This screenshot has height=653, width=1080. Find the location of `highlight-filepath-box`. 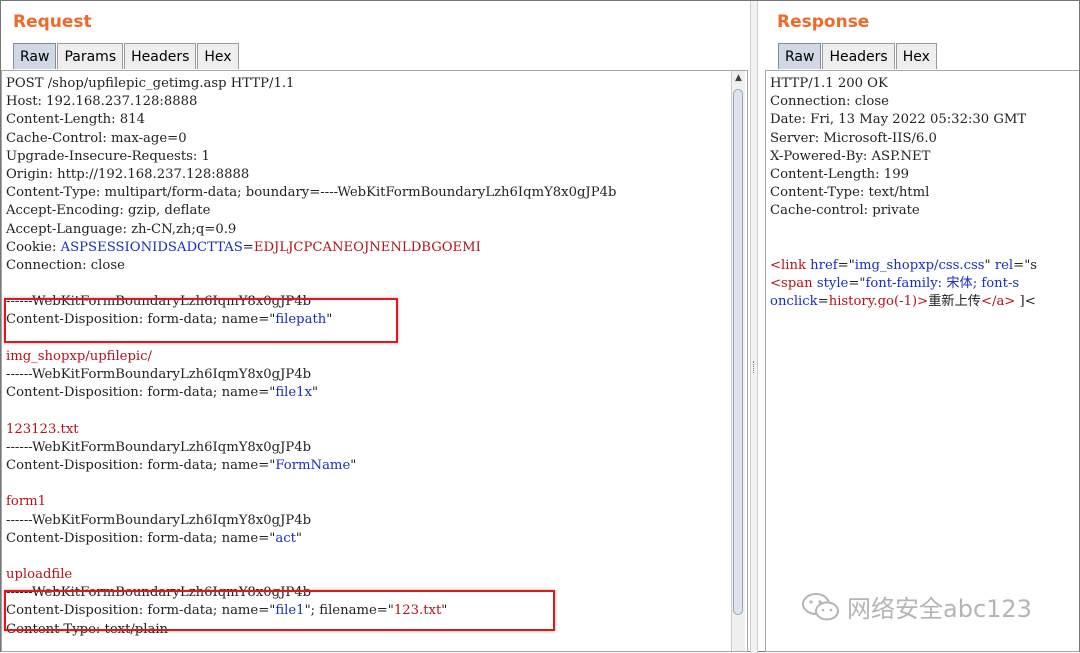

highlight-filepath-box is located at coordinates (201, 320).